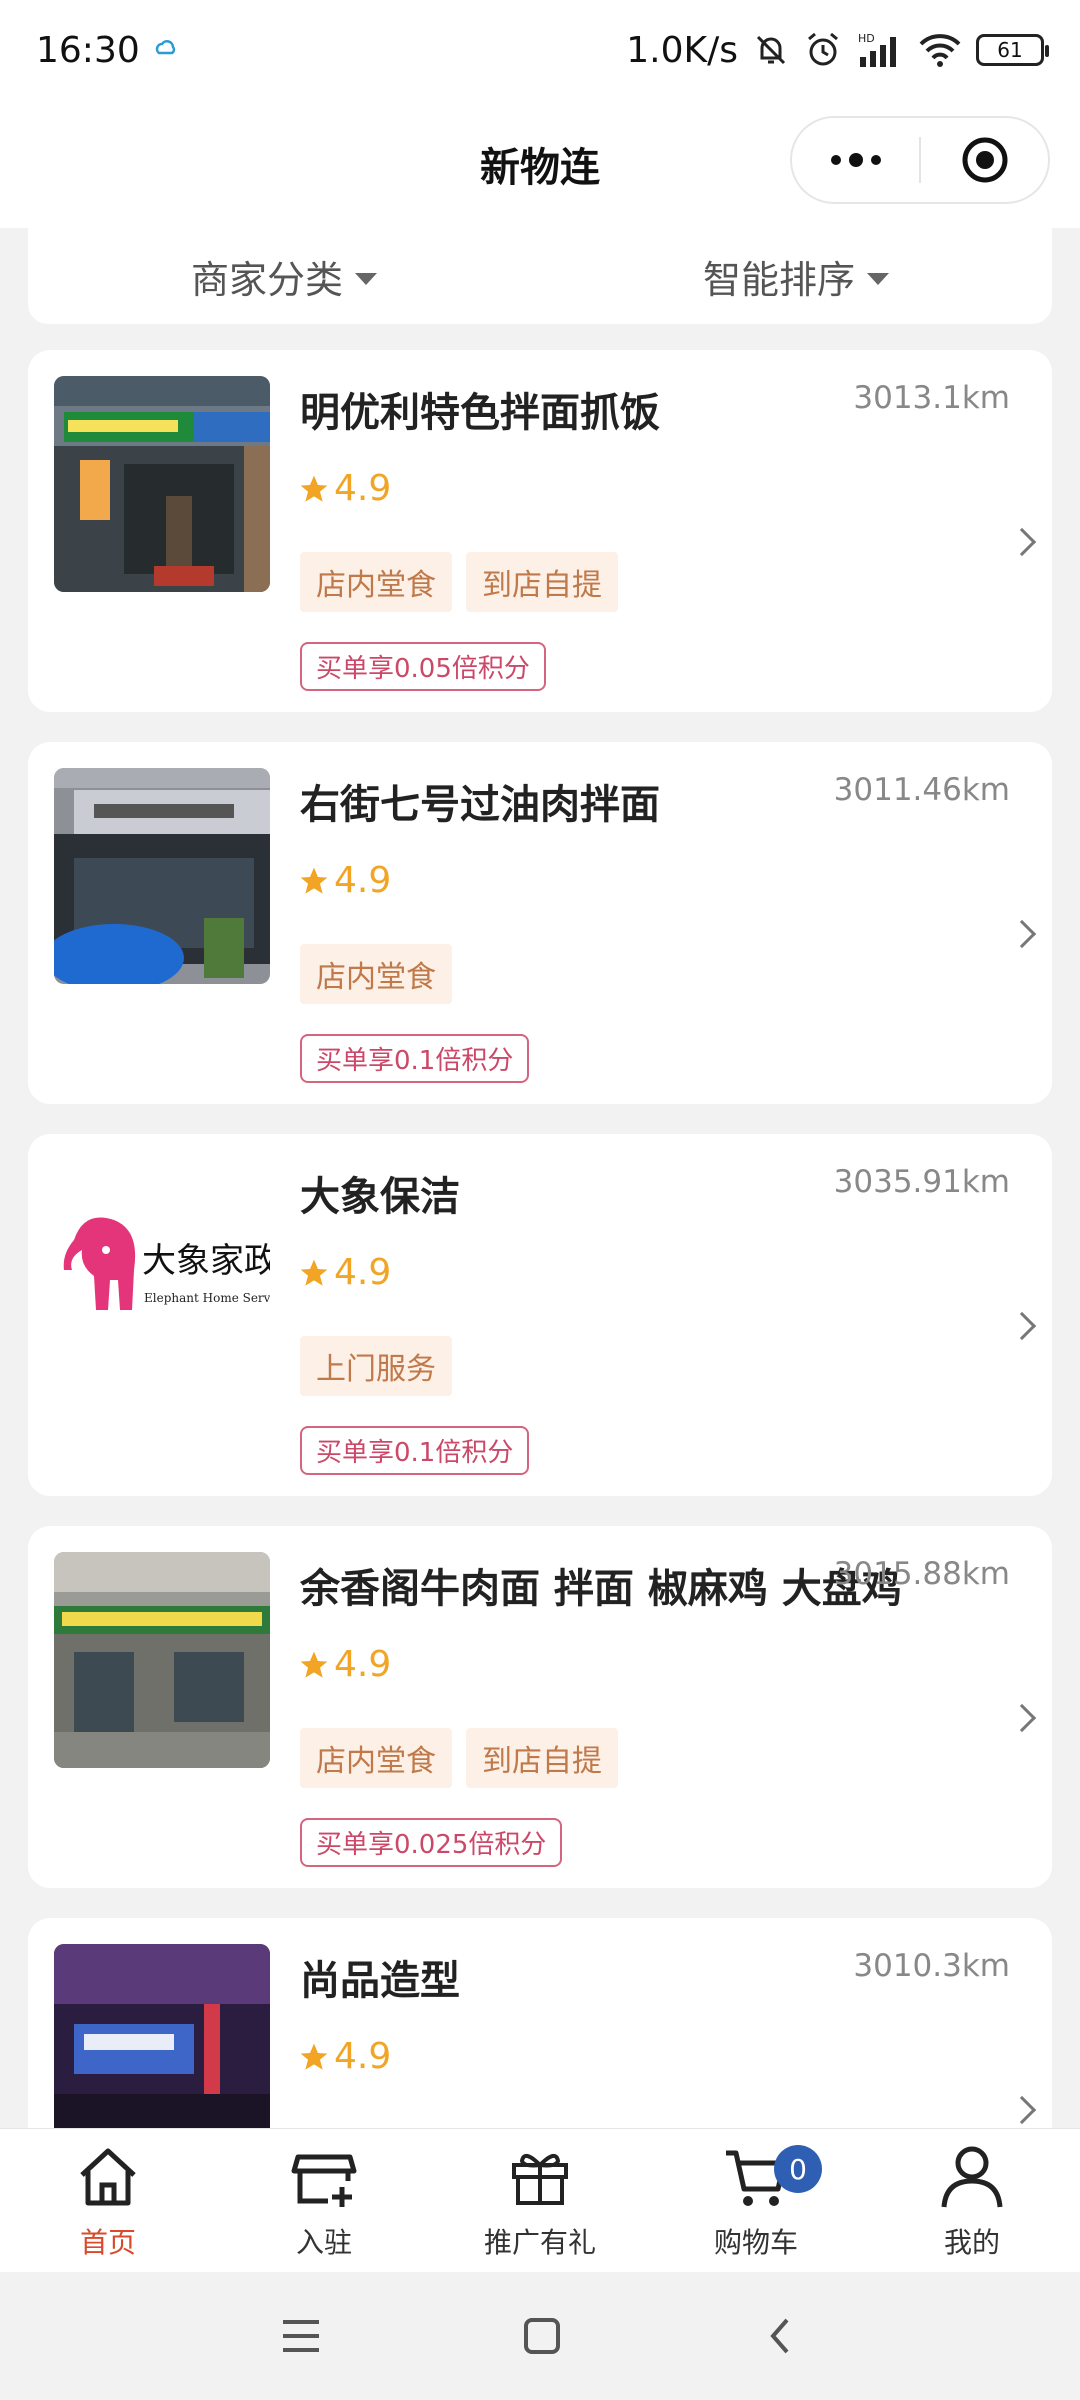 This screenshot has height=2400, width=1080. What do you see at coordinates (207, 1298) in the screenshot?
I see `logo-subtext: Elephant Home Service` at bounding box center [207, 1298].